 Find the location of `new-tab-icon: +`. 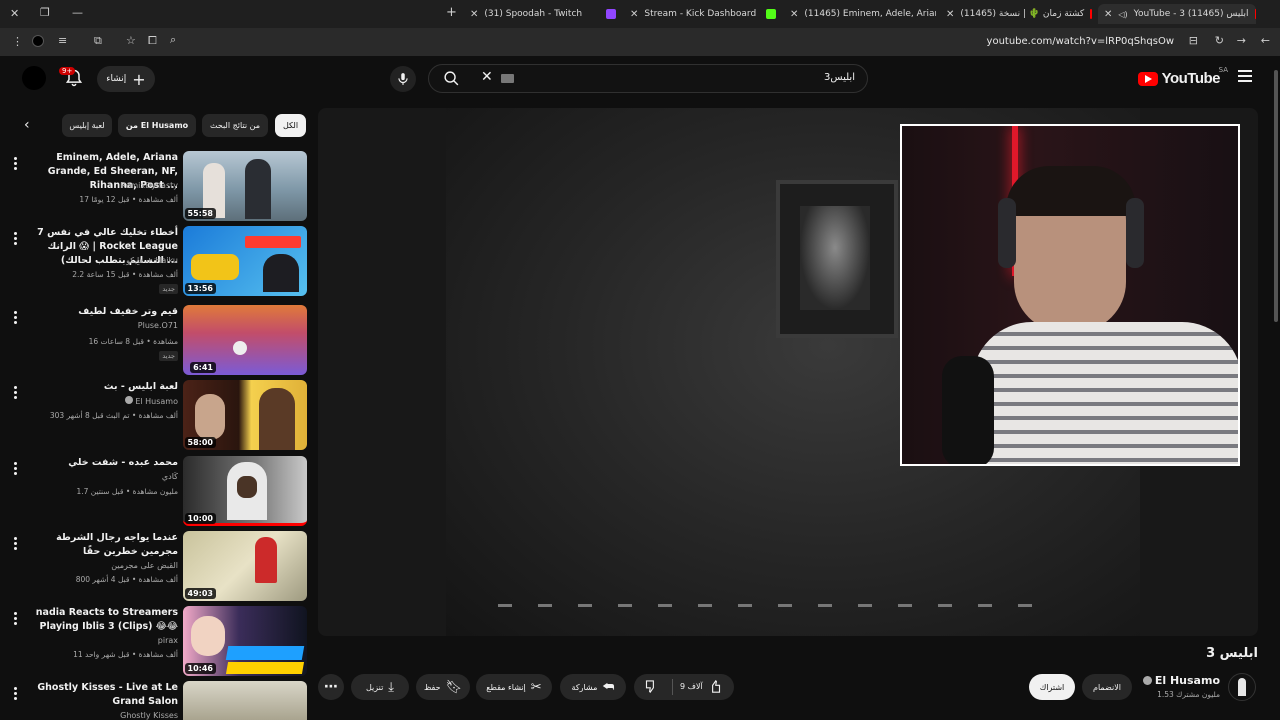

new-tab-icon: + is located at coordinates (451, 12).